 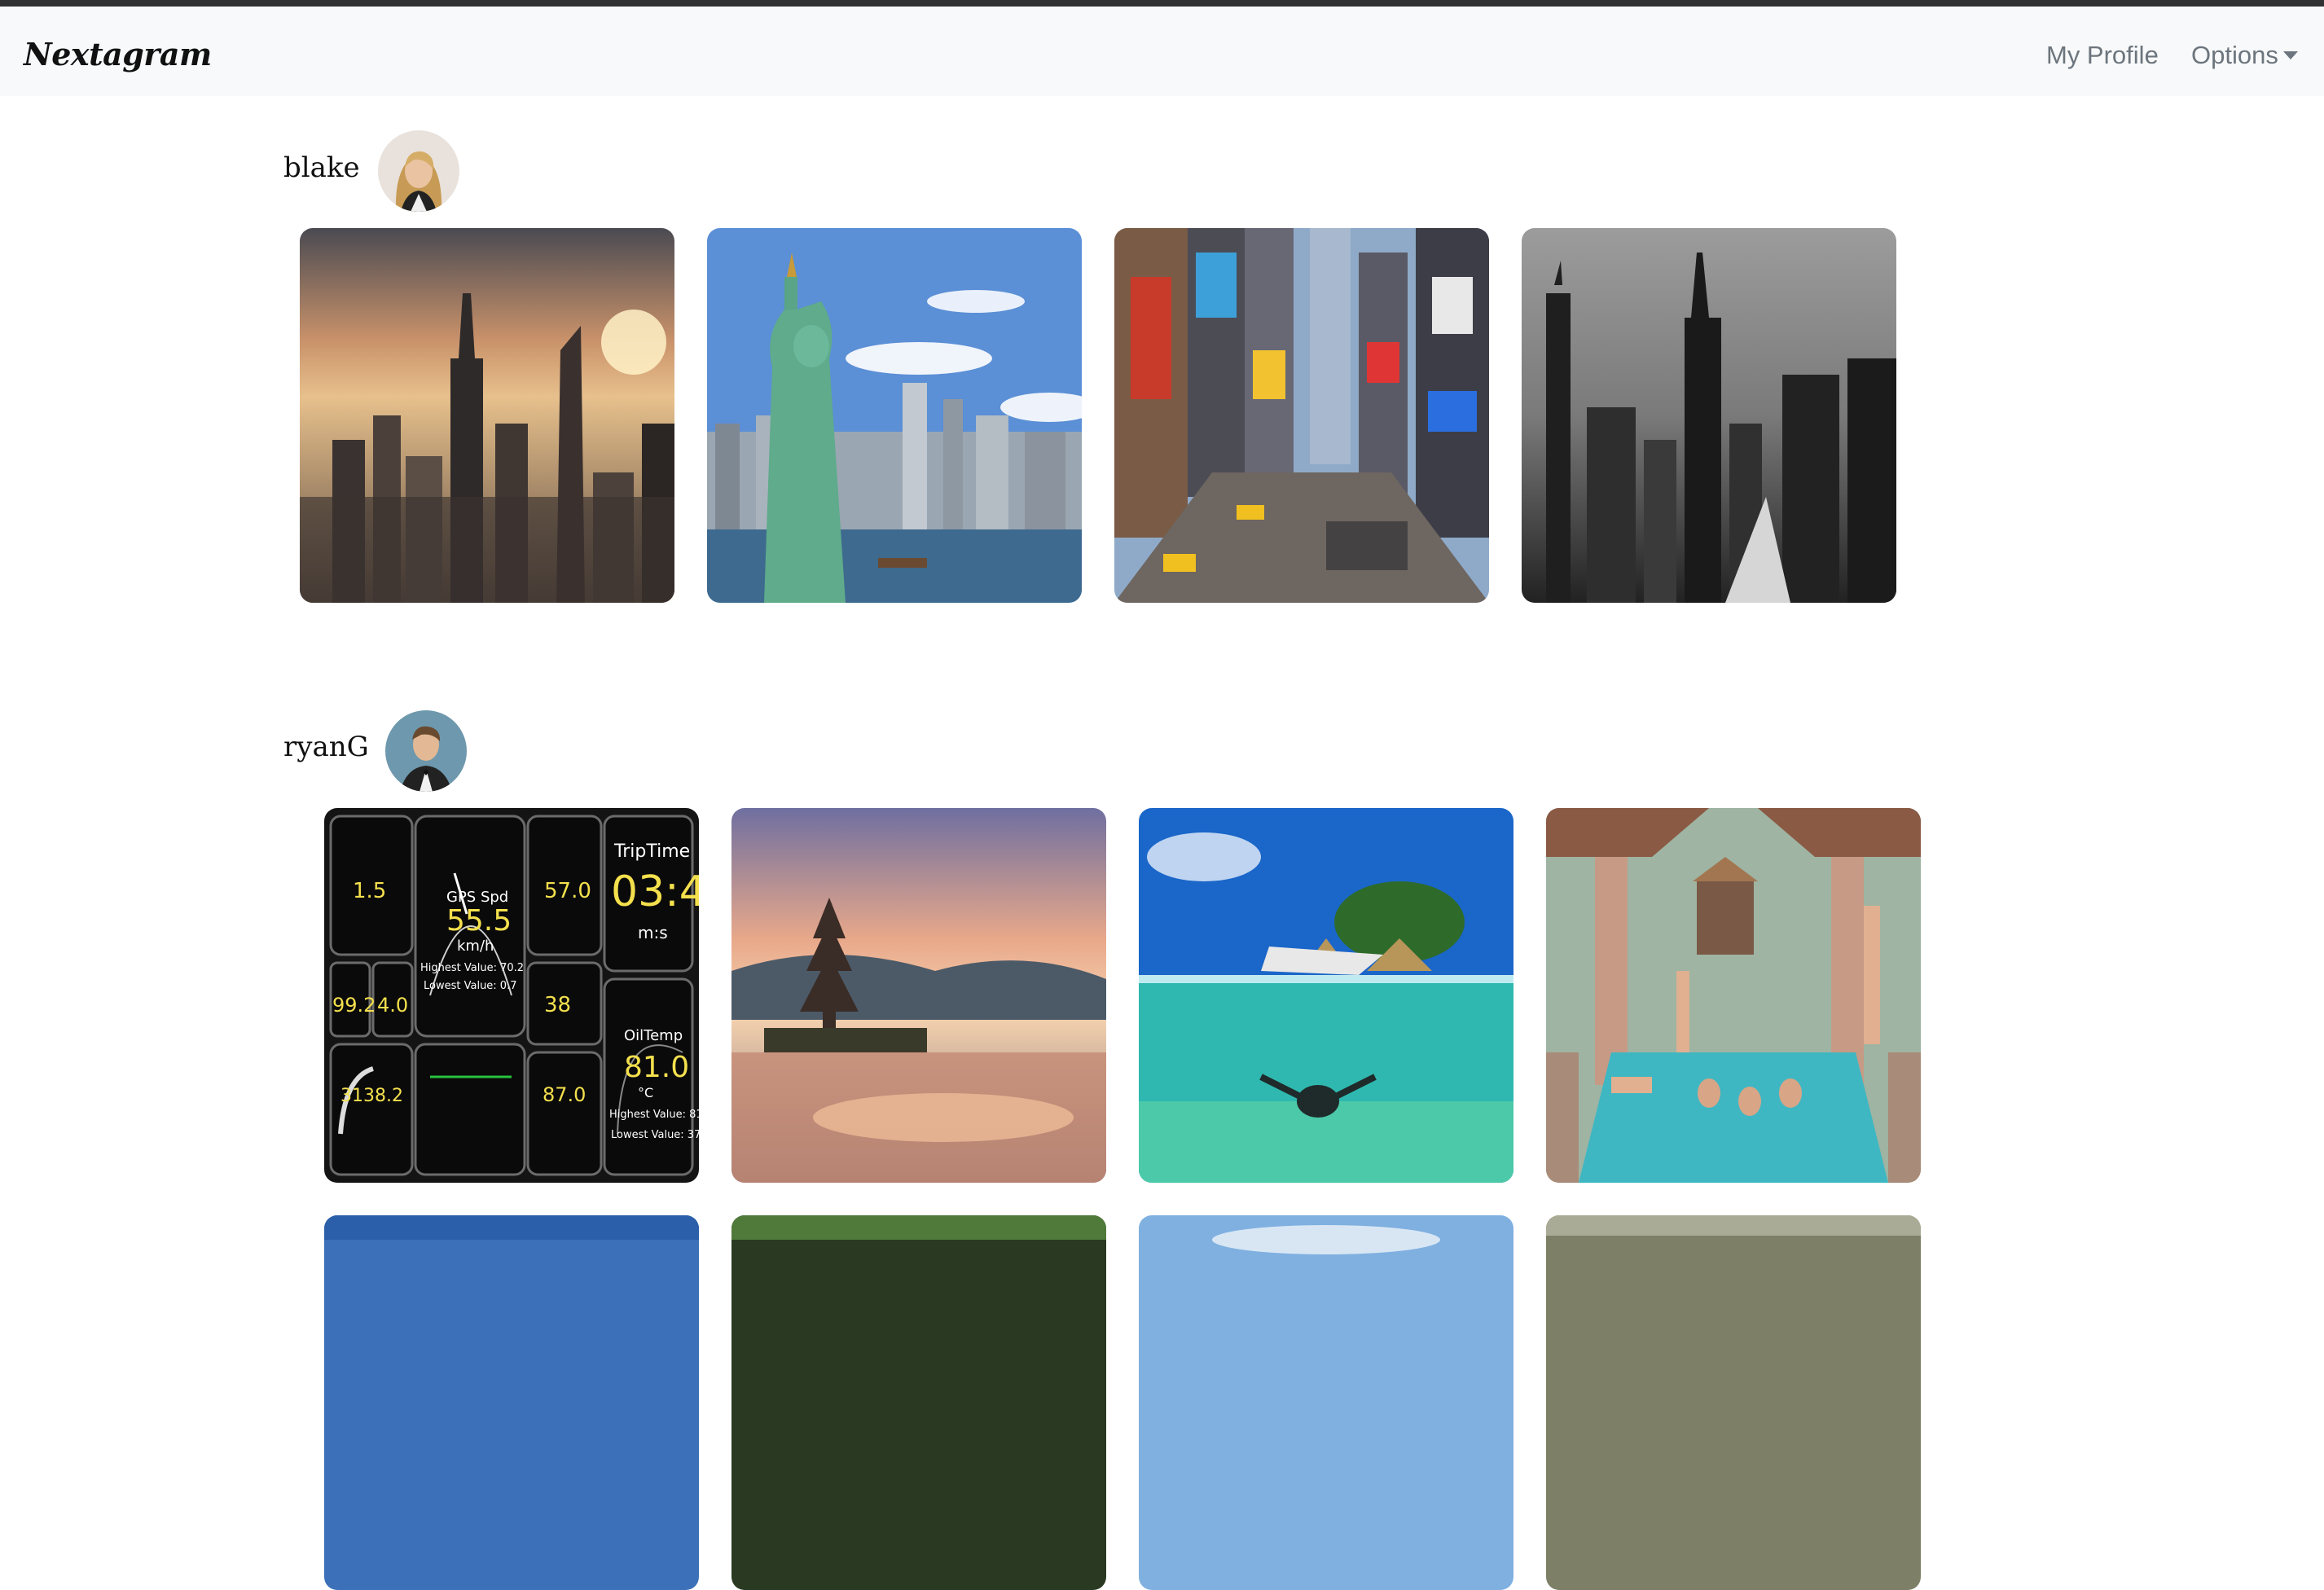 What do you see at coordinates (1162, 51) in the screenshot?
I see `navbar: Nextagram My Profile Options` at bounding box center [1162, 51].